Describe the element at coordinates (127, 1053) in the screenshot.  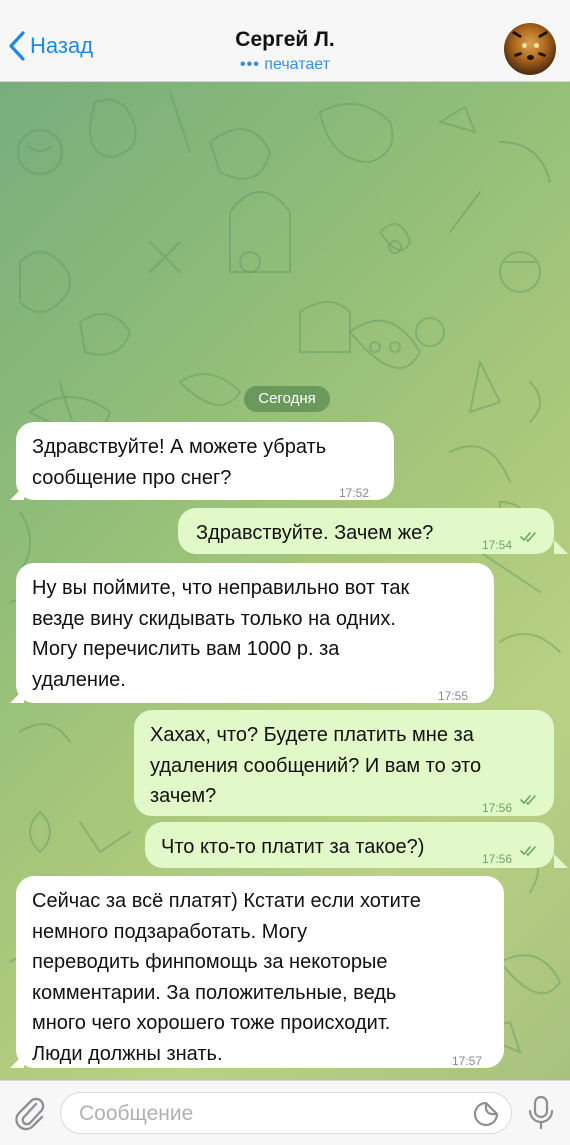
I see `message-text-line: Люди должны знать.` at that location.